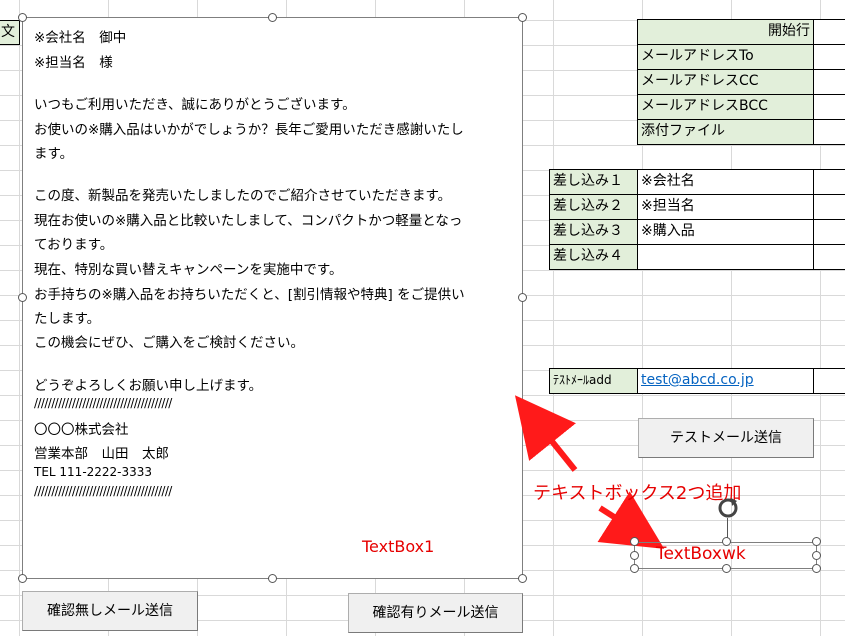 Image resolution: width=845 pixels, height=636 pixels. What do you see at coordinates (725, 132) in the screenshot?
I see `config-label-attachment: 添付ファイル` at bounding box center [725, 132].